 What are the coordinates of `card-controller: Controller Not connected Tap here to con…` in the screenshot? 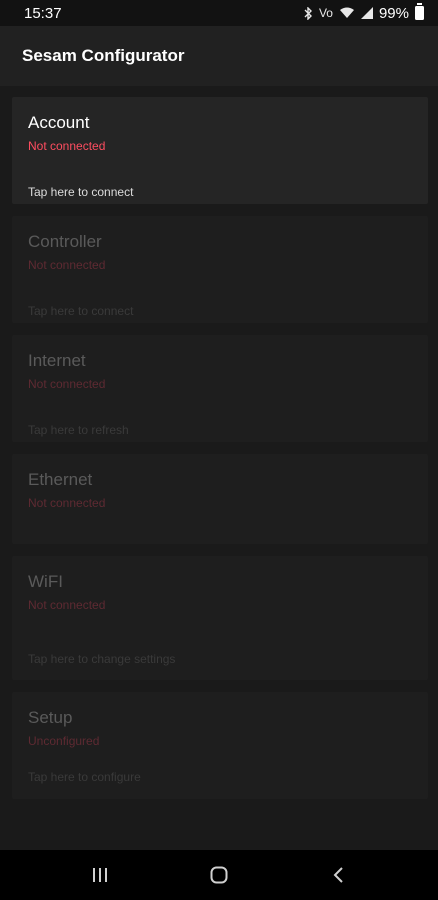 It's located at (220, 269).